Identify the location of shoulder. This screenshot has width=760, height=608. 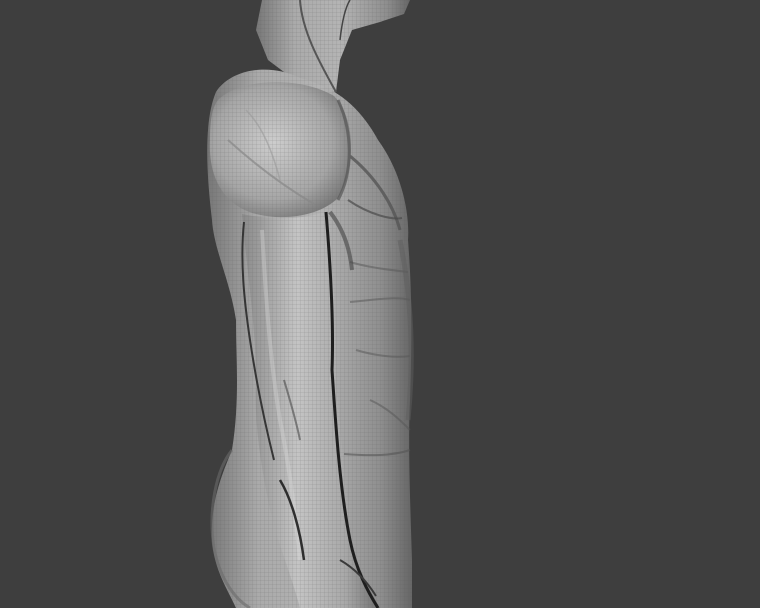
(280, 150).